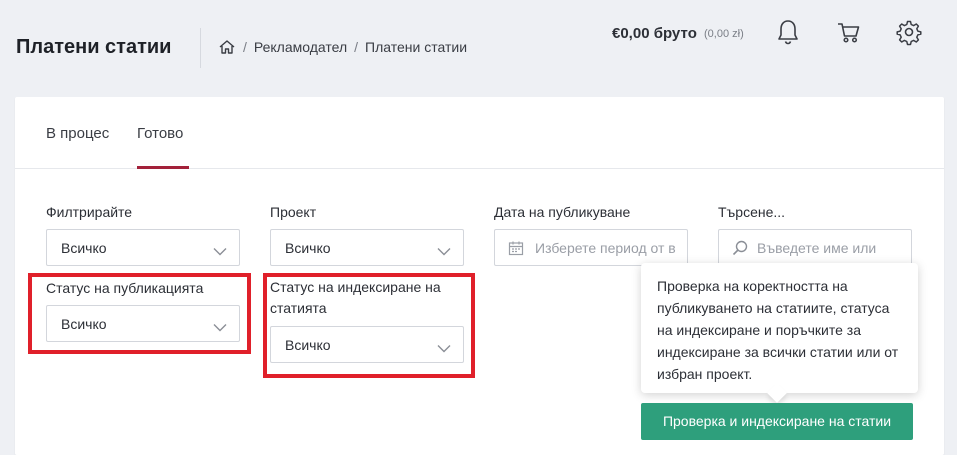 The height and width of the screenshot is (455, 957). What do you see at coordinates (227, 47) in the screenshot?
I see `home-icon` at bounding box center [227, 47].